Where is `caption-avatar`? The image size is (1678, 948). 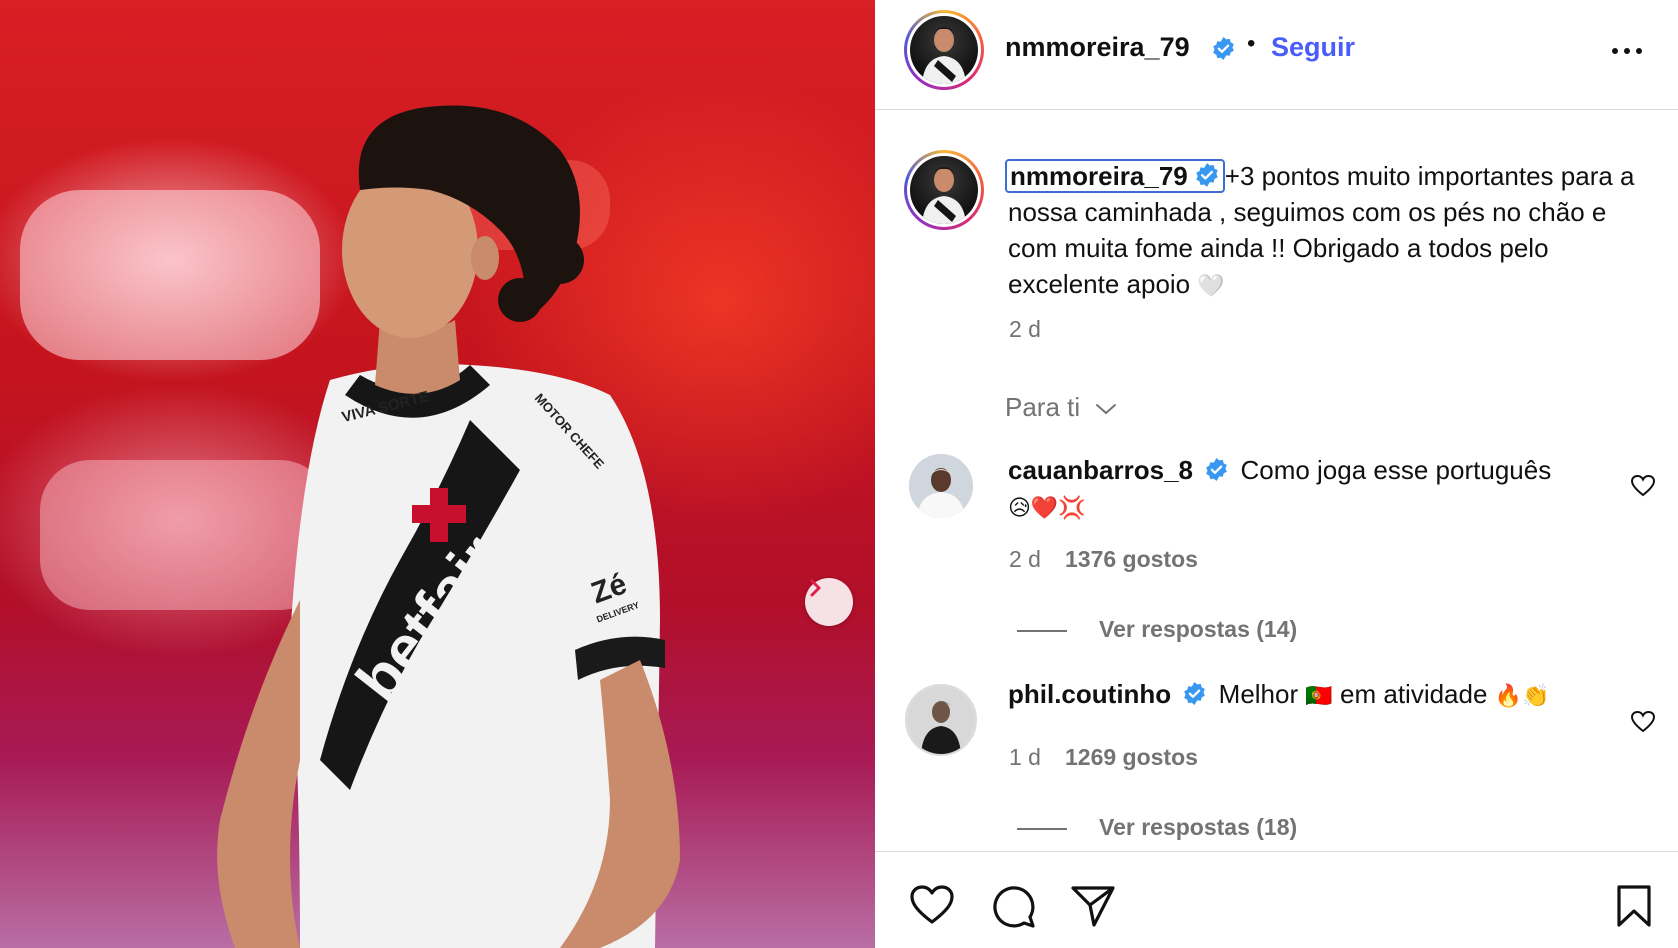 caption-avatar is located at coordinates (944, 190).